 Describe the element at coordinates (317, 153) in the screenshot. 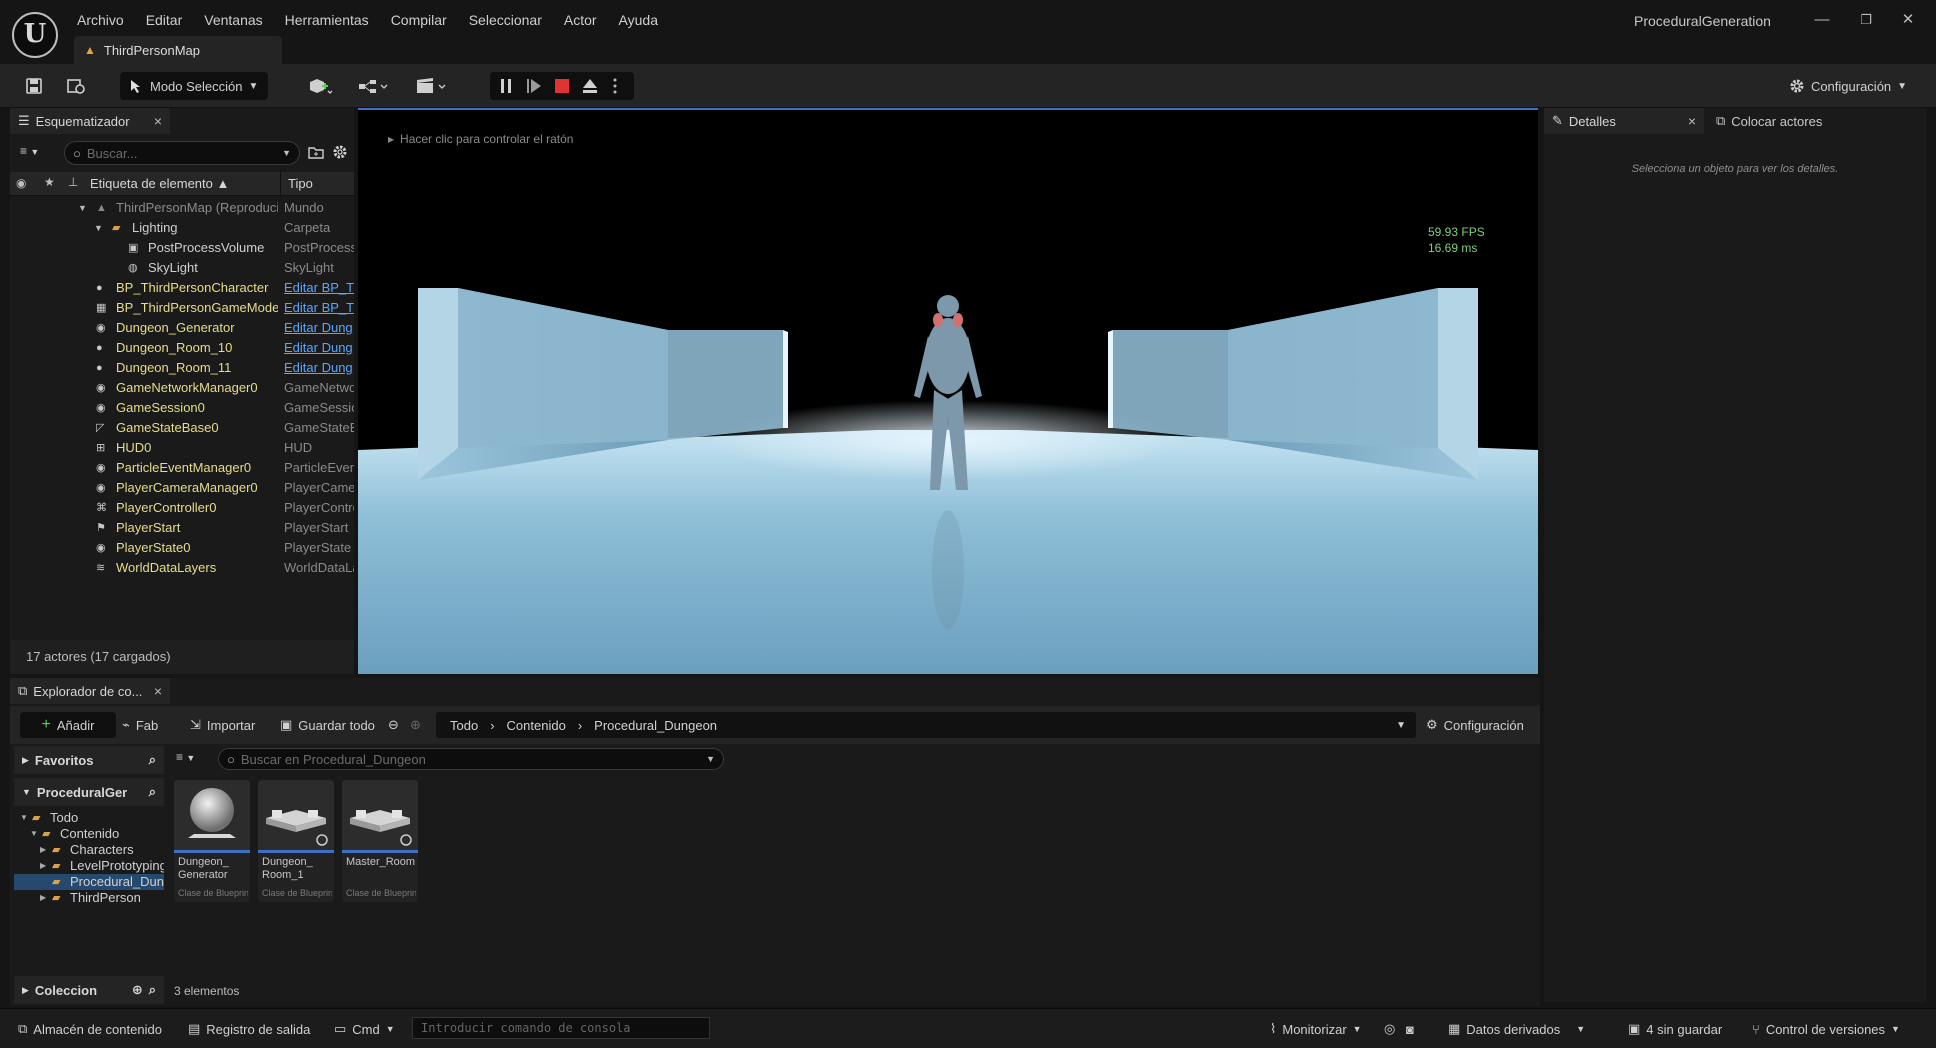

I see `add-folder-button` at that location.